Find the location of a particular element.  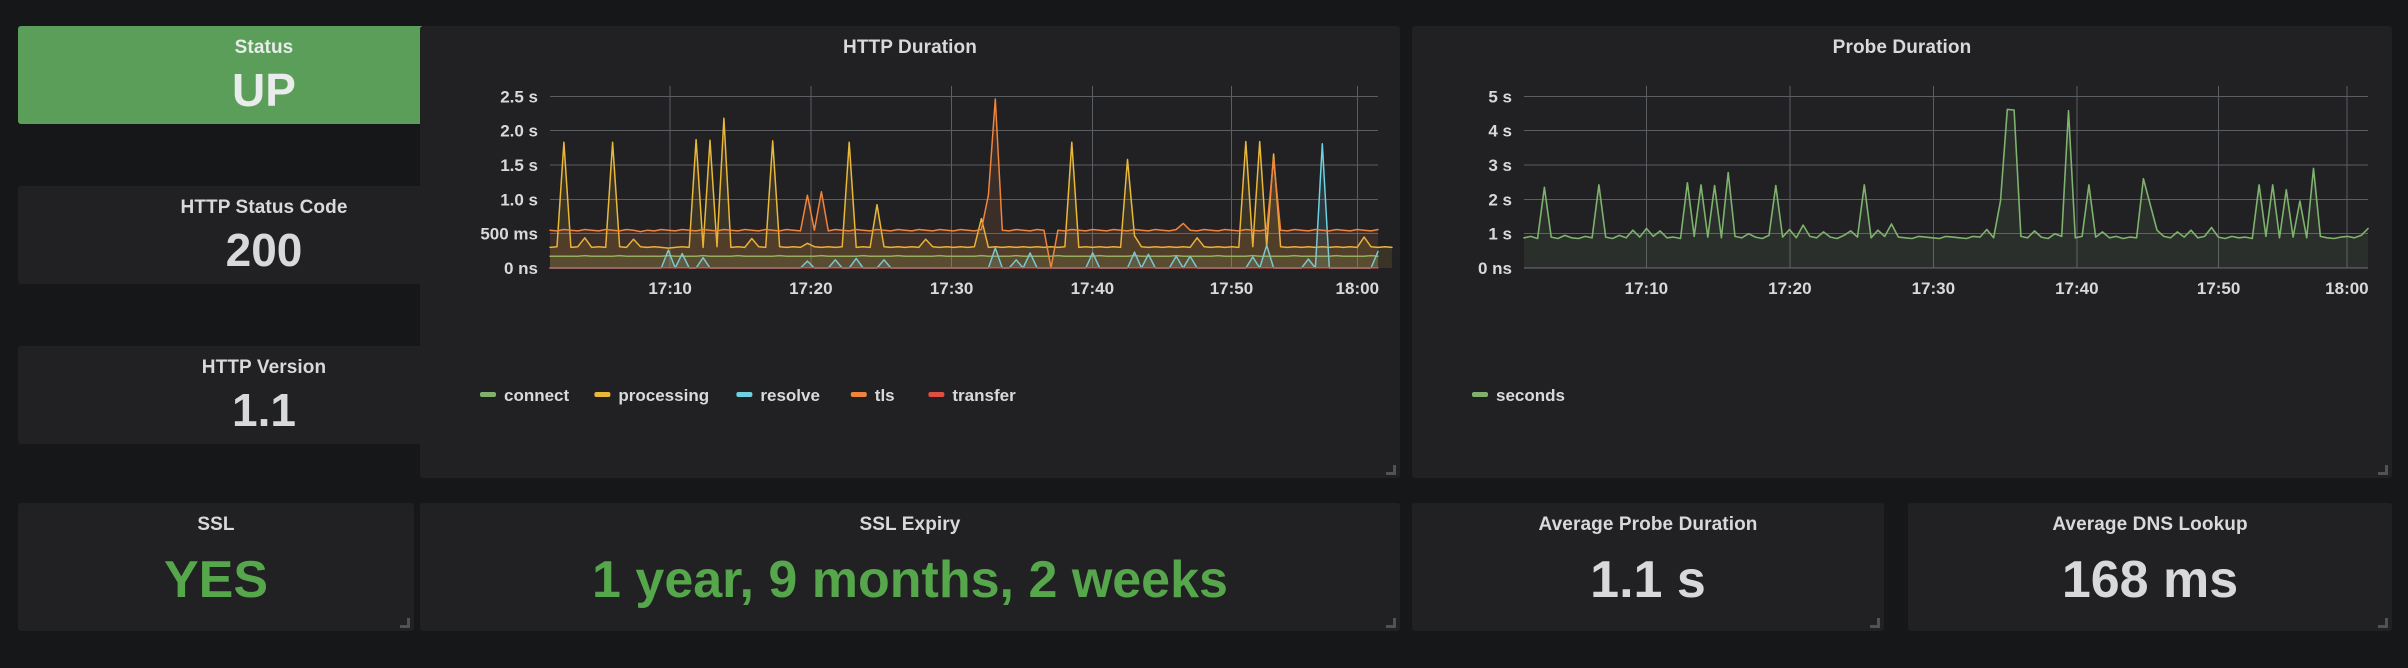

stat-value-average-dns-lookup: 168 ms is located at coordinates (2150, 580).